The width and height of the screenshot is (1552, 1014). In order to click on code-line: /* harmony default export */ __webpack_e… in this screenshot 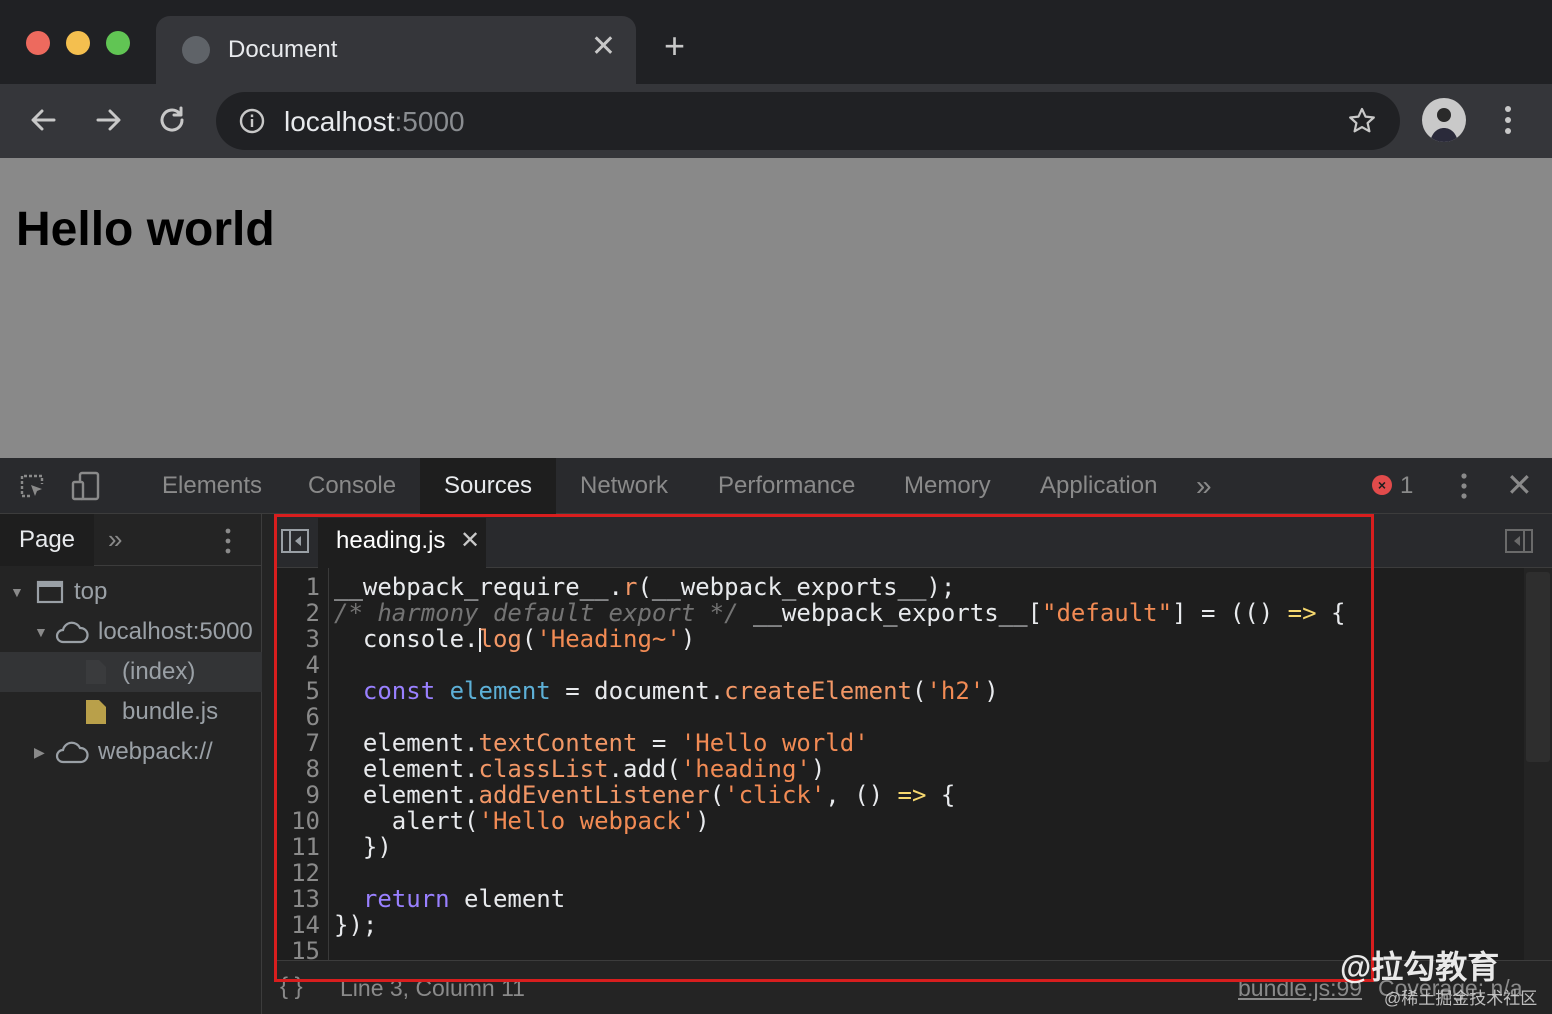, I will do `click(839, 613)`.